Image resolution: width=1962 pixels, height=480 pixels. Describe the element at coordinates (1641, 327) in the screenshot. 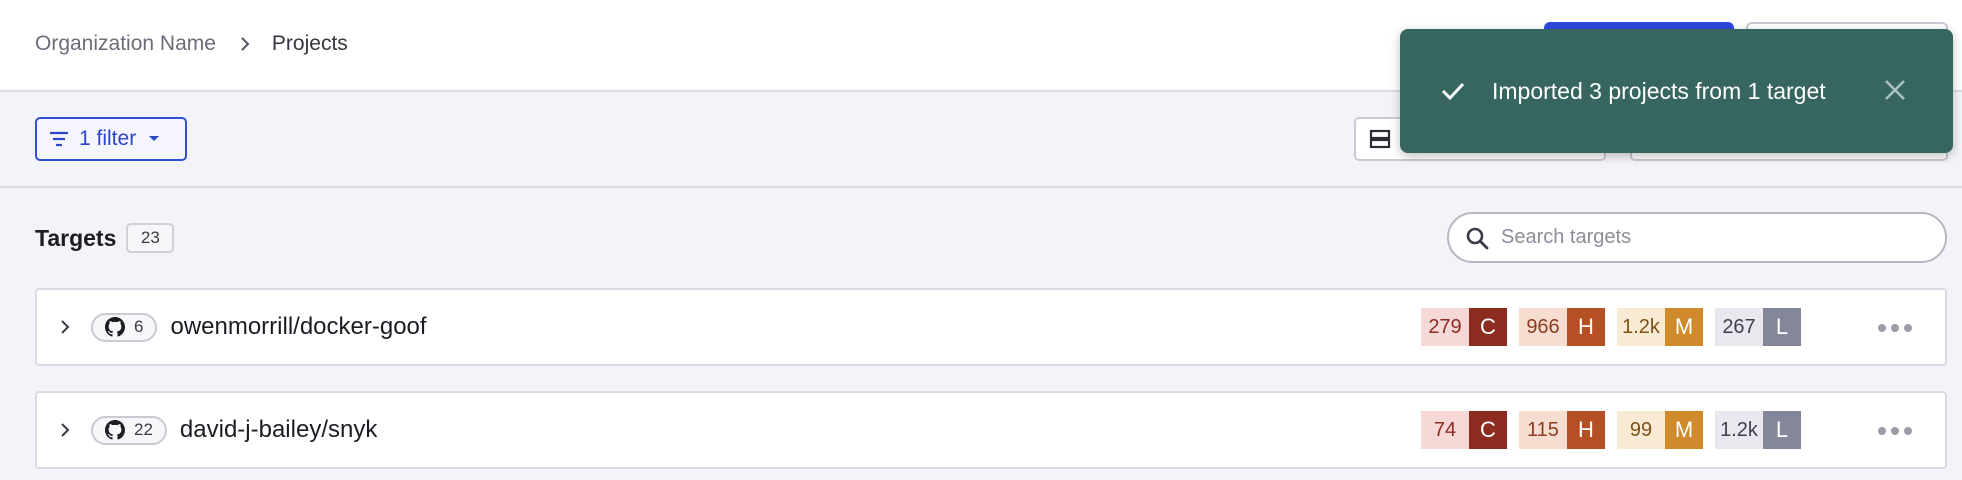

I see `medium-count: 1.2k` at that location.